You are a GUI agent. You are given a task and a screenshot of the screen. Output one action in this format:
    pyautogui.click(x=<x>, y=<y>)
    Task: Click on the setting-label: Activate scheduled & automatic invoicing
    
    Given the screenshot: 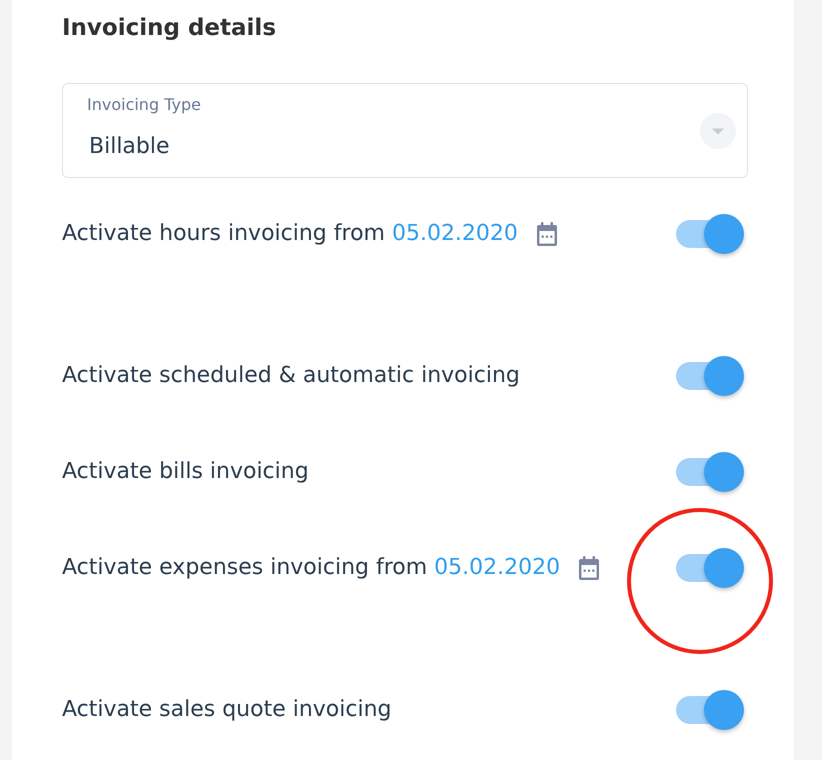 What is the action you would take?
    pyautogui.click(x=291, y=376)
    